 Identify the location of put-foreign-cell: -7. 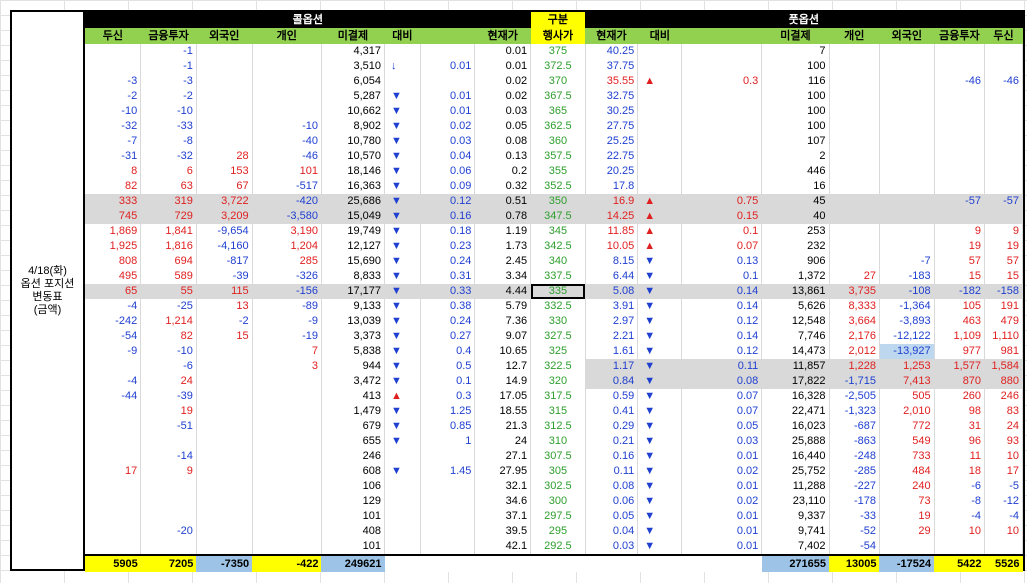
(907, 261).